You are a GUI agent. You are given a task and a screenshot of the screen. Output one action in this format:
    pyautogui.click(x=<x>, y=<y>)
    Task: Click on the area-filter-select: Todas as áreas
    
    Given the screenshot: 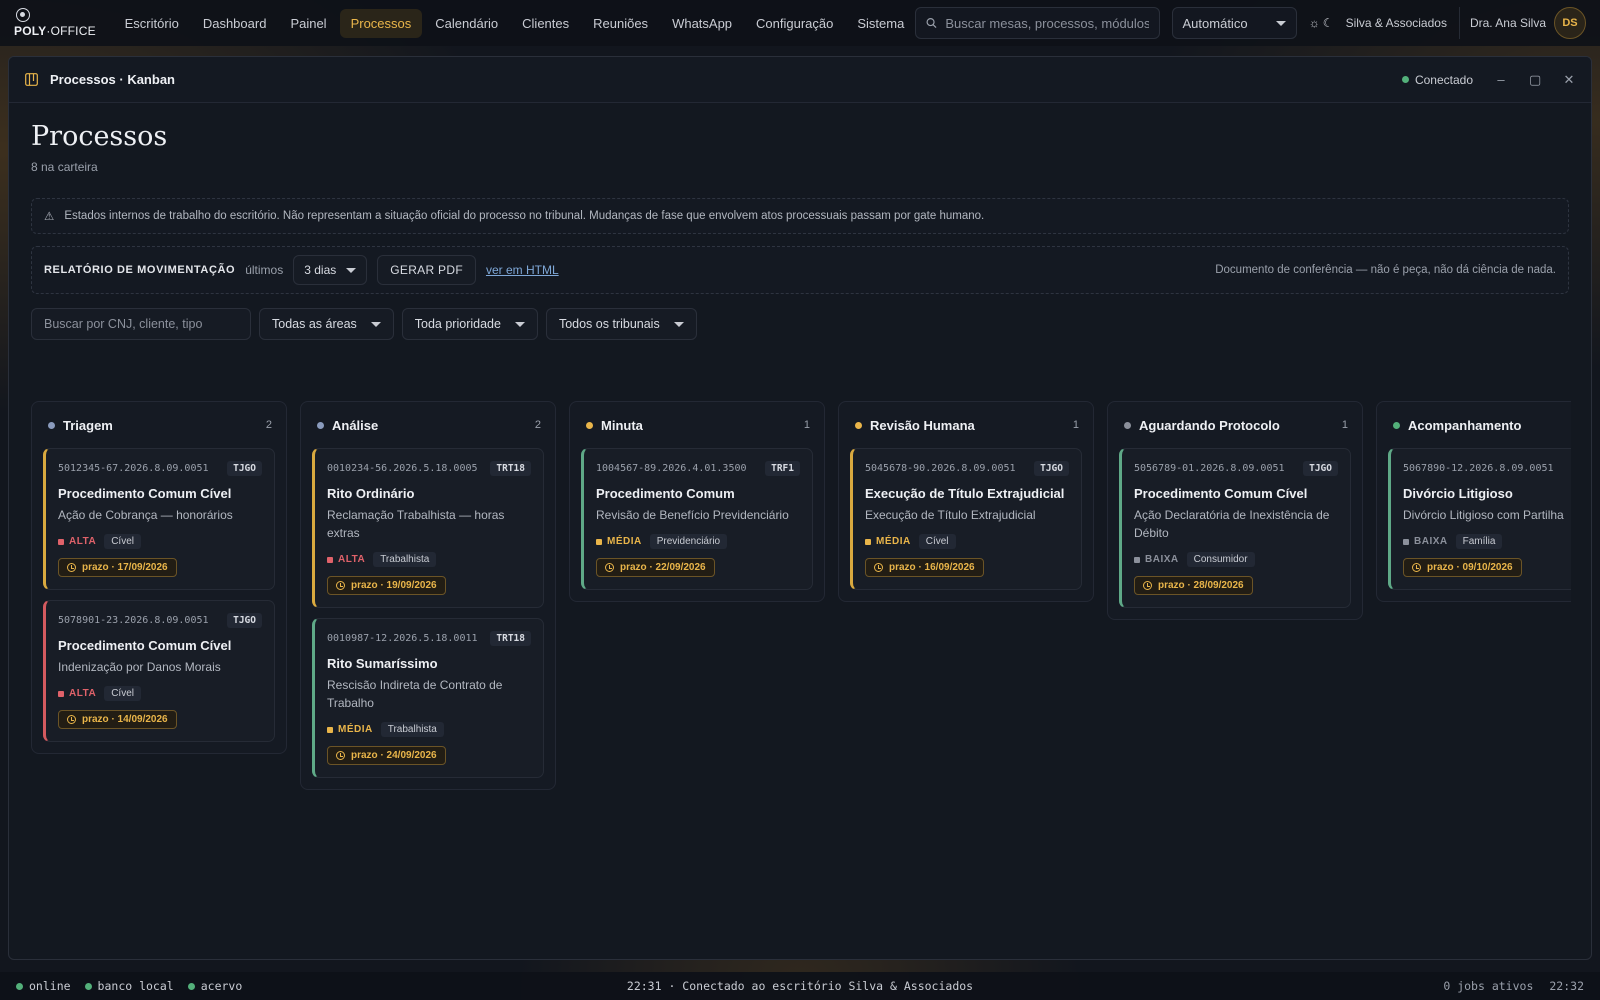 What is the action you would take?
    pyautogui.click(x=326, y=324)
    